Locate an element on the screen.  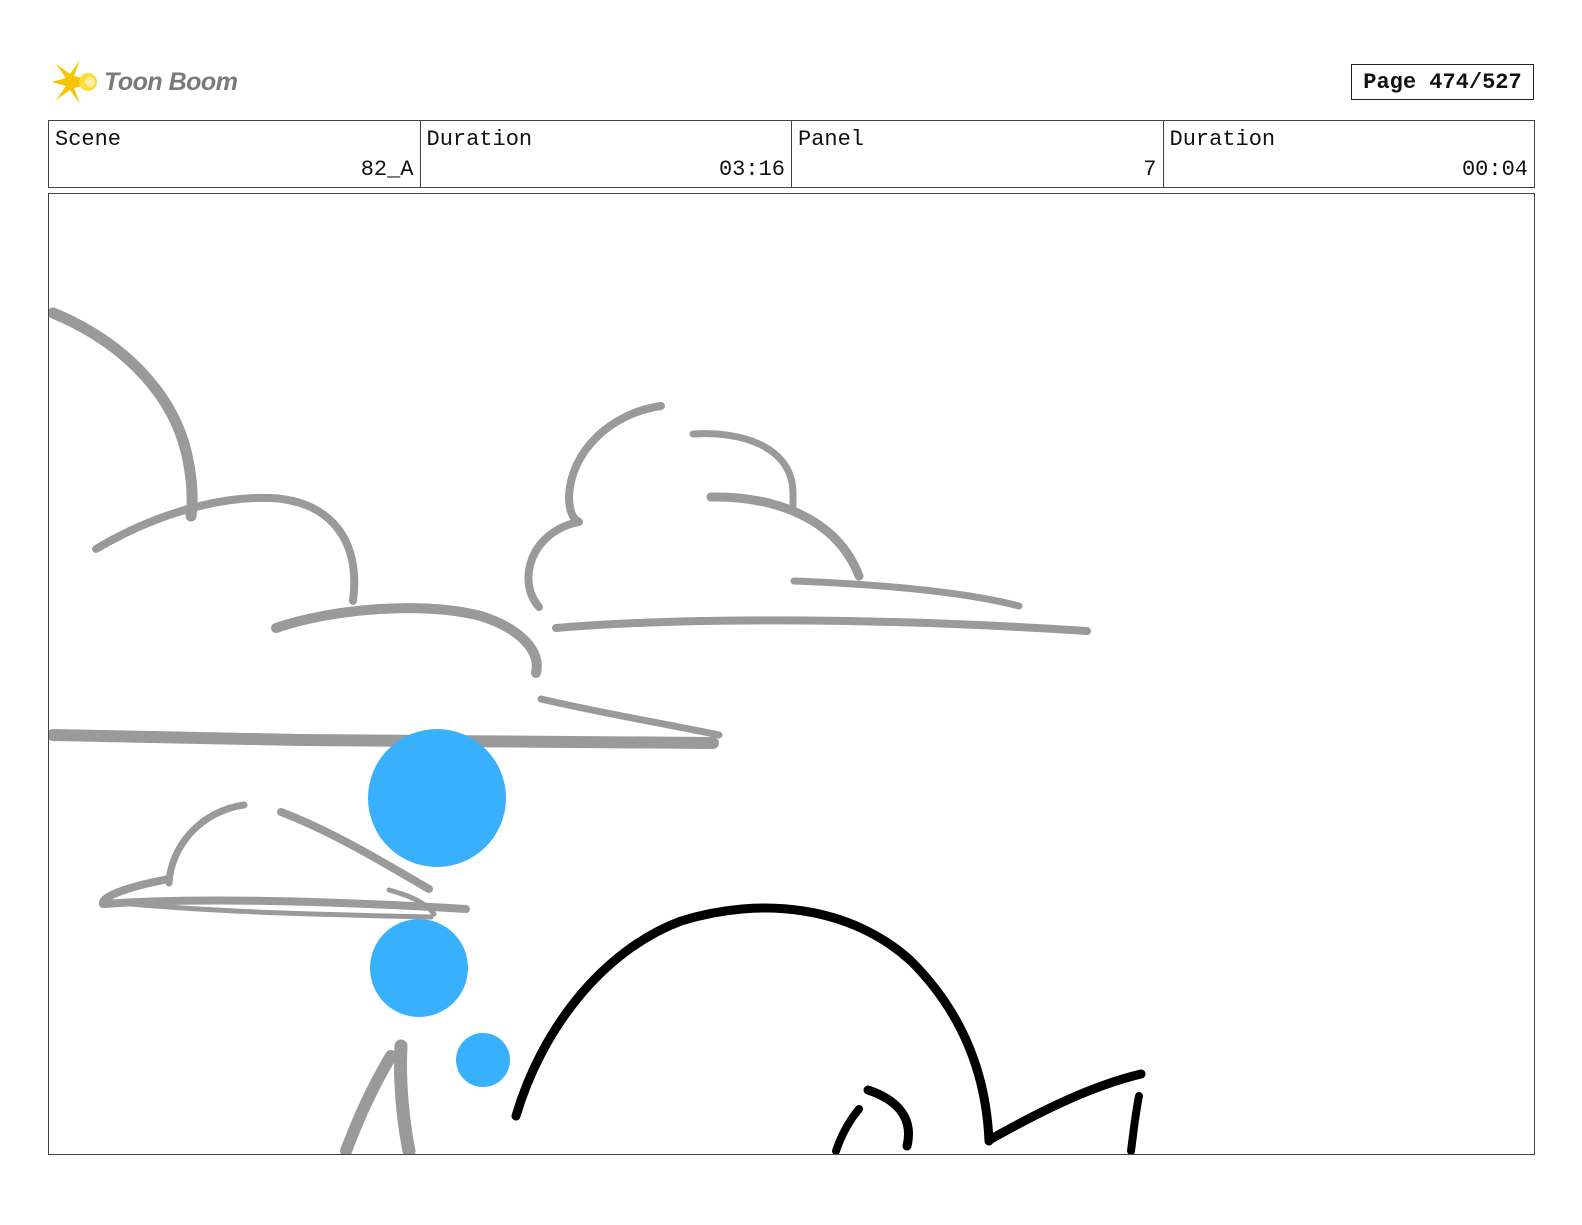
scene-duration-value: 03:16 is located at coordinates (751, 169).